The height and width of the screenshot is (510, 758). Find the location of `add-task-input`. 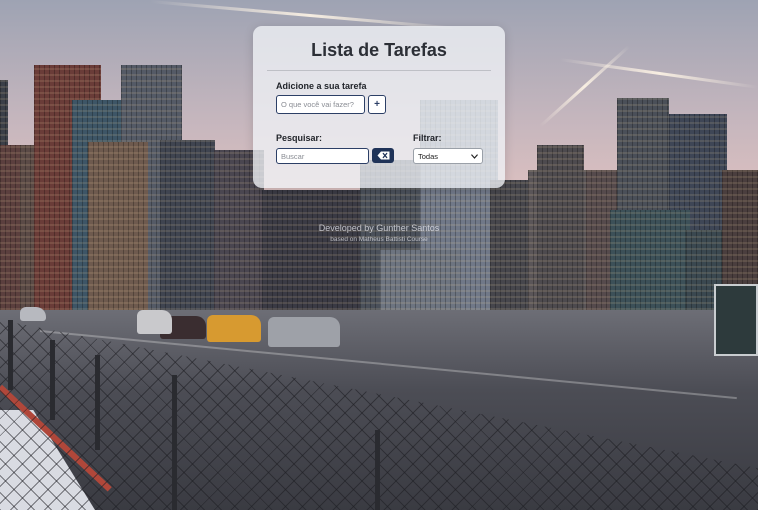

add-task-input is located at coordinates (320, 104).